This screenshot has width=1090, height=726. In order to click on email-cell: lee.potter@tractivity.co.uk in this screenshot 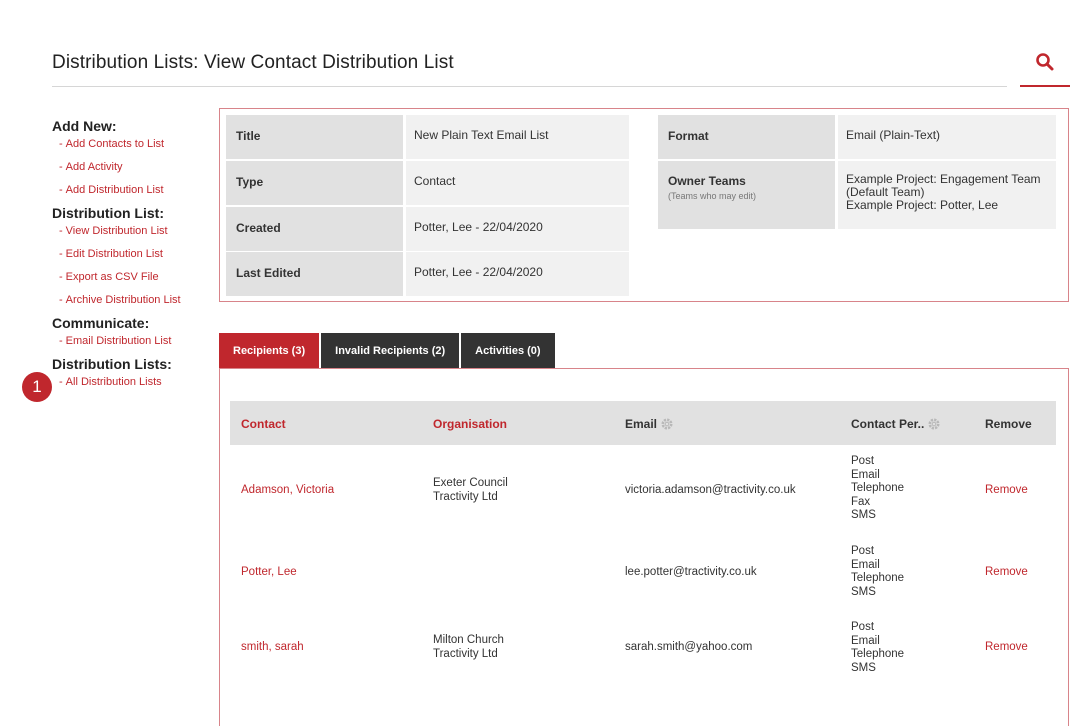, I will do `click(691, 572)`.